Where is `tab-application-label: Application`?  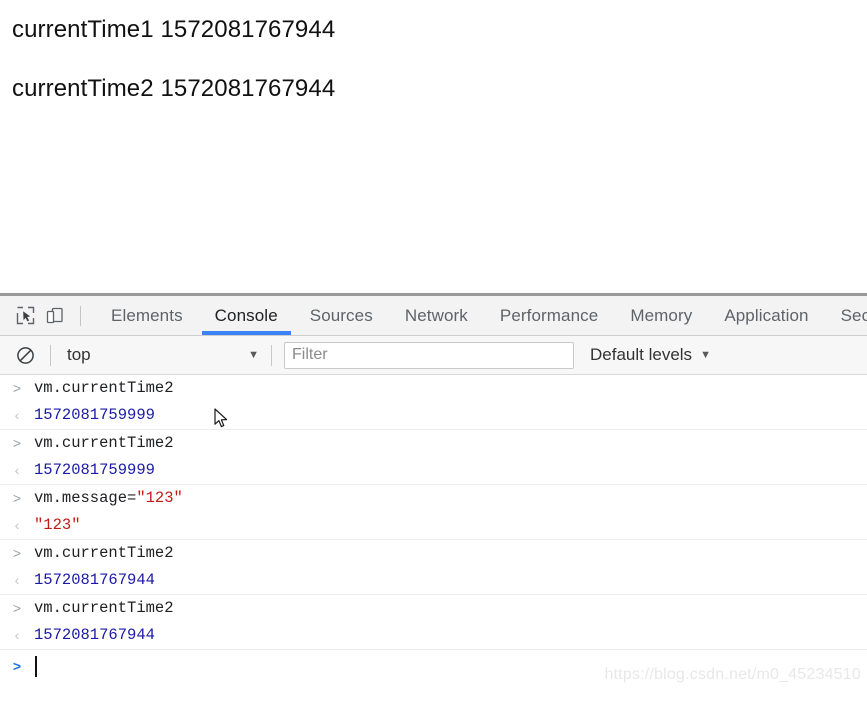
tab-application-label: Application is located at coordinates (766, 315).